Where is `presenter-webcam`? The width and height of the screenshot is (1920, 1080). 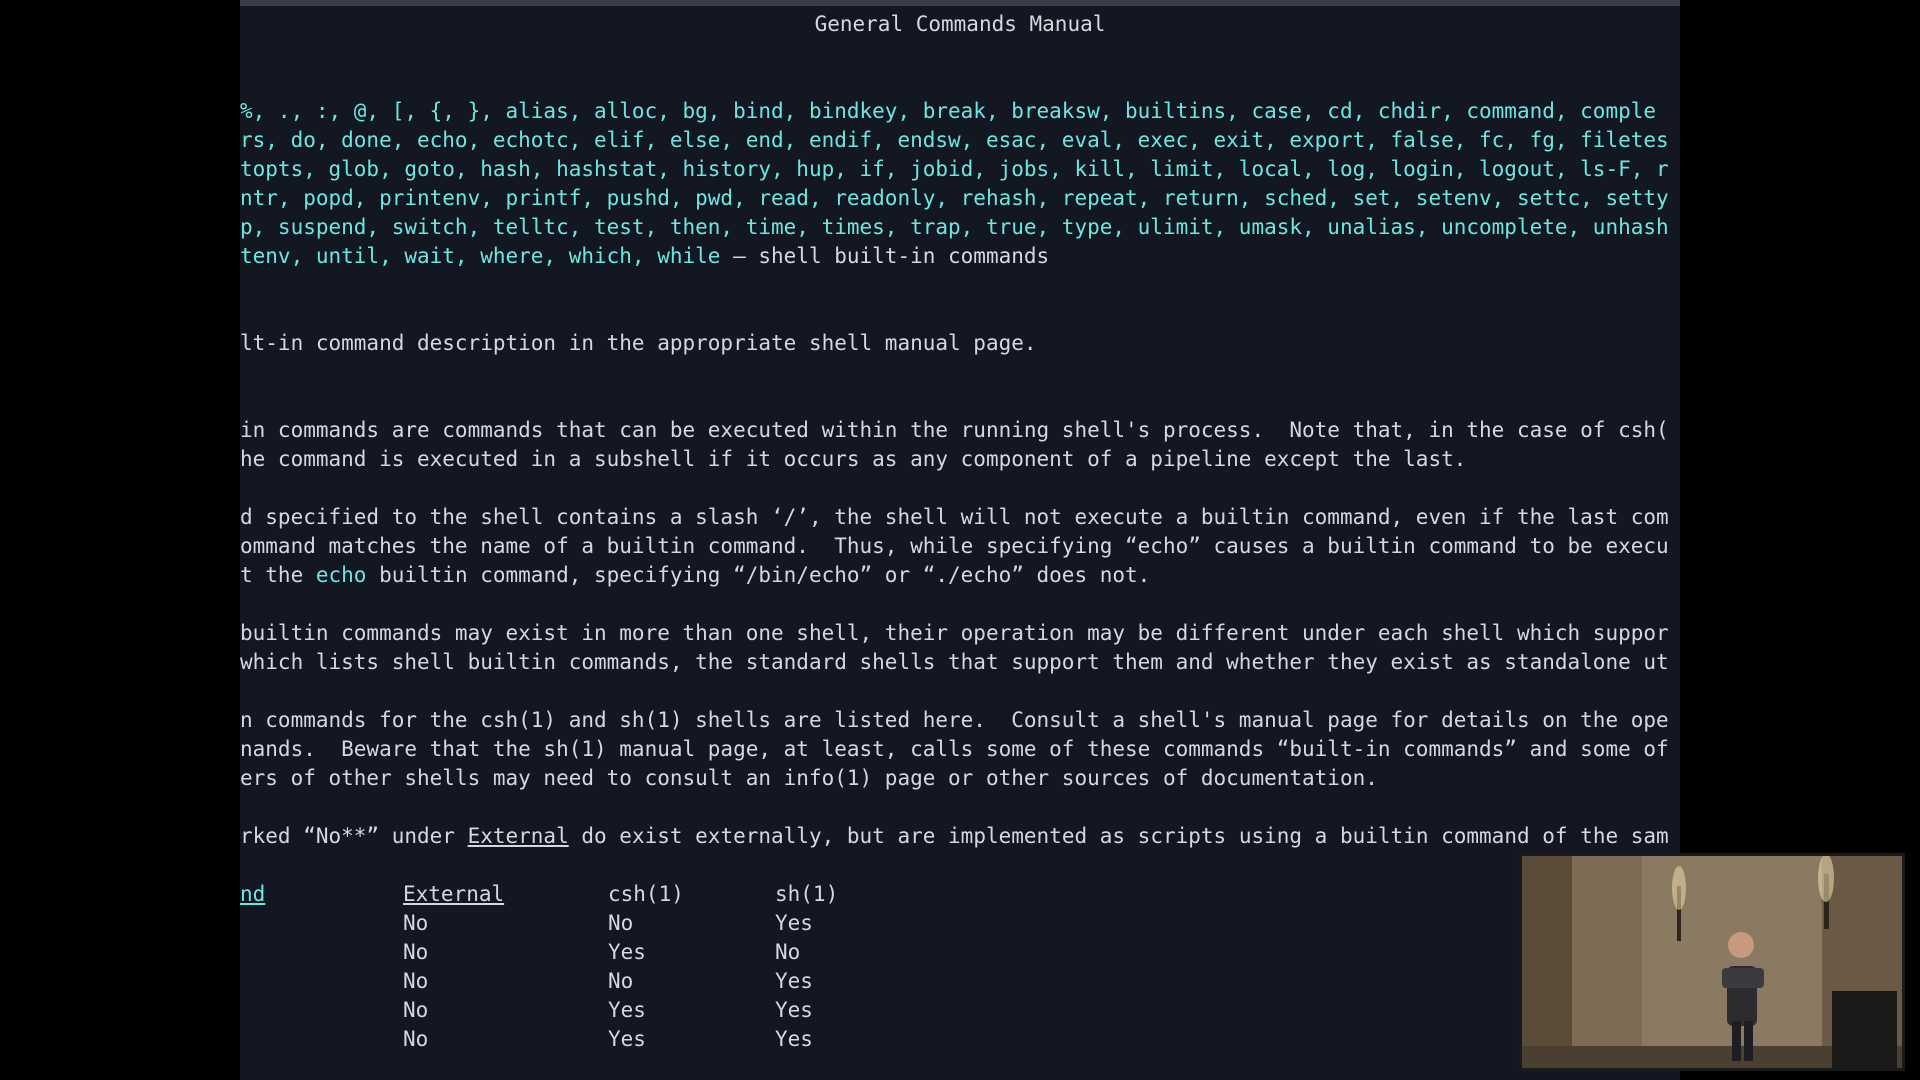
presenter-webcam is located at coordinates (1712, 962).